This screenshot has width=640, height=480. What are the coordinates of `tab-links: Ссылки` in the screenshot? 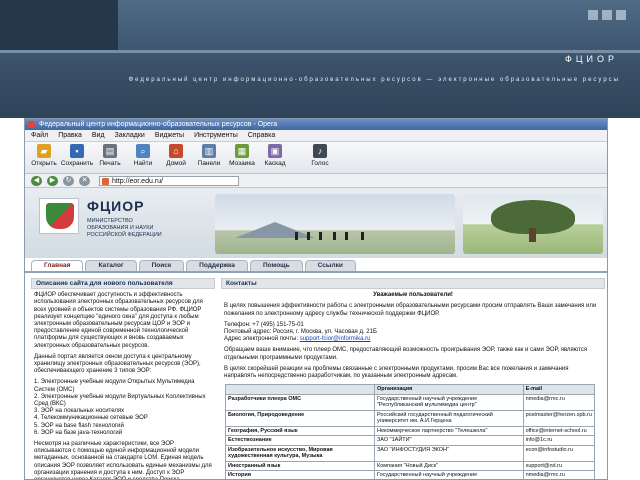 It's located at (330, 265).